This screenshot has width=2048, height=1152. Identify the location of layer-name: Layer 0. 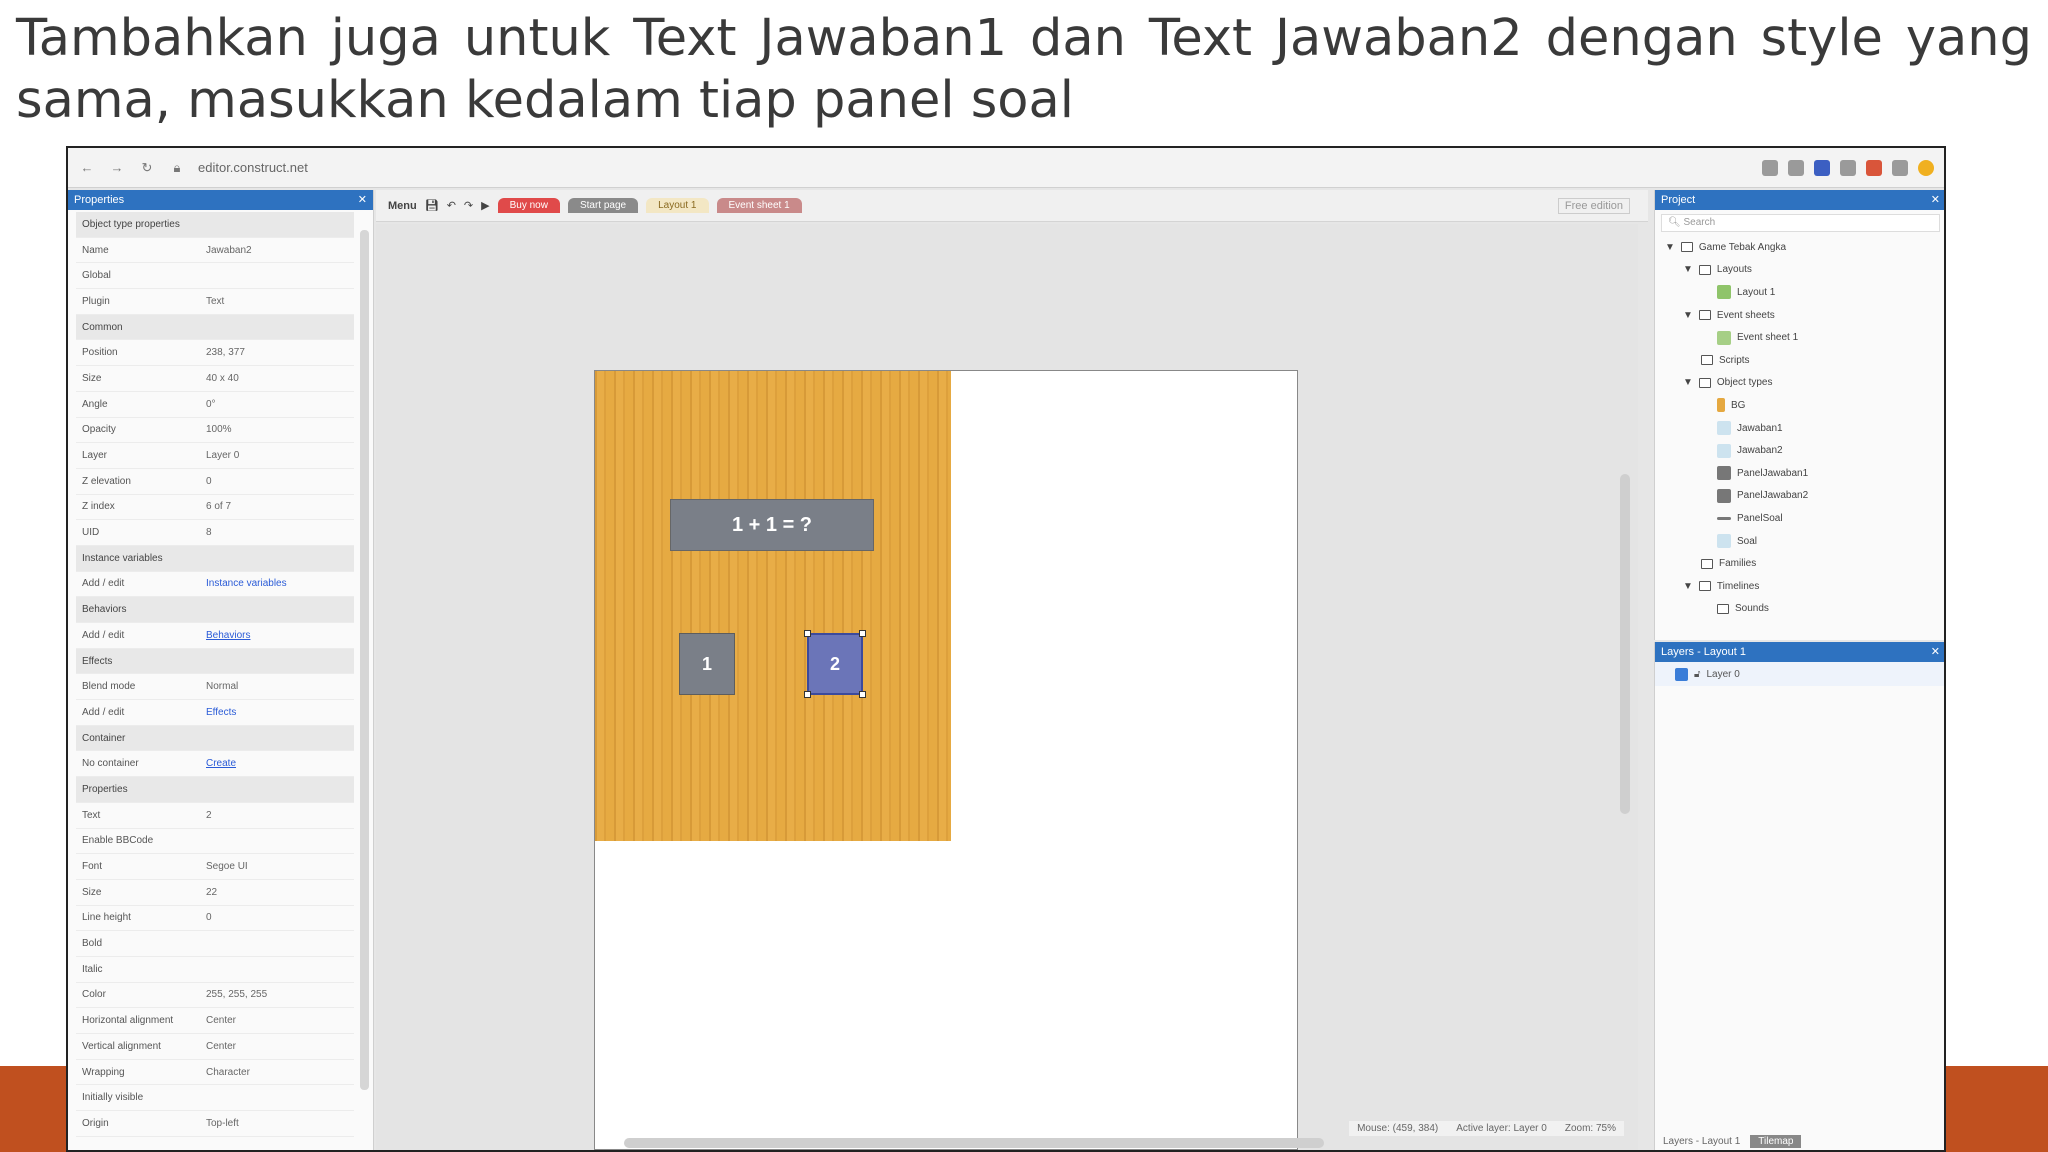
(1722, 674).